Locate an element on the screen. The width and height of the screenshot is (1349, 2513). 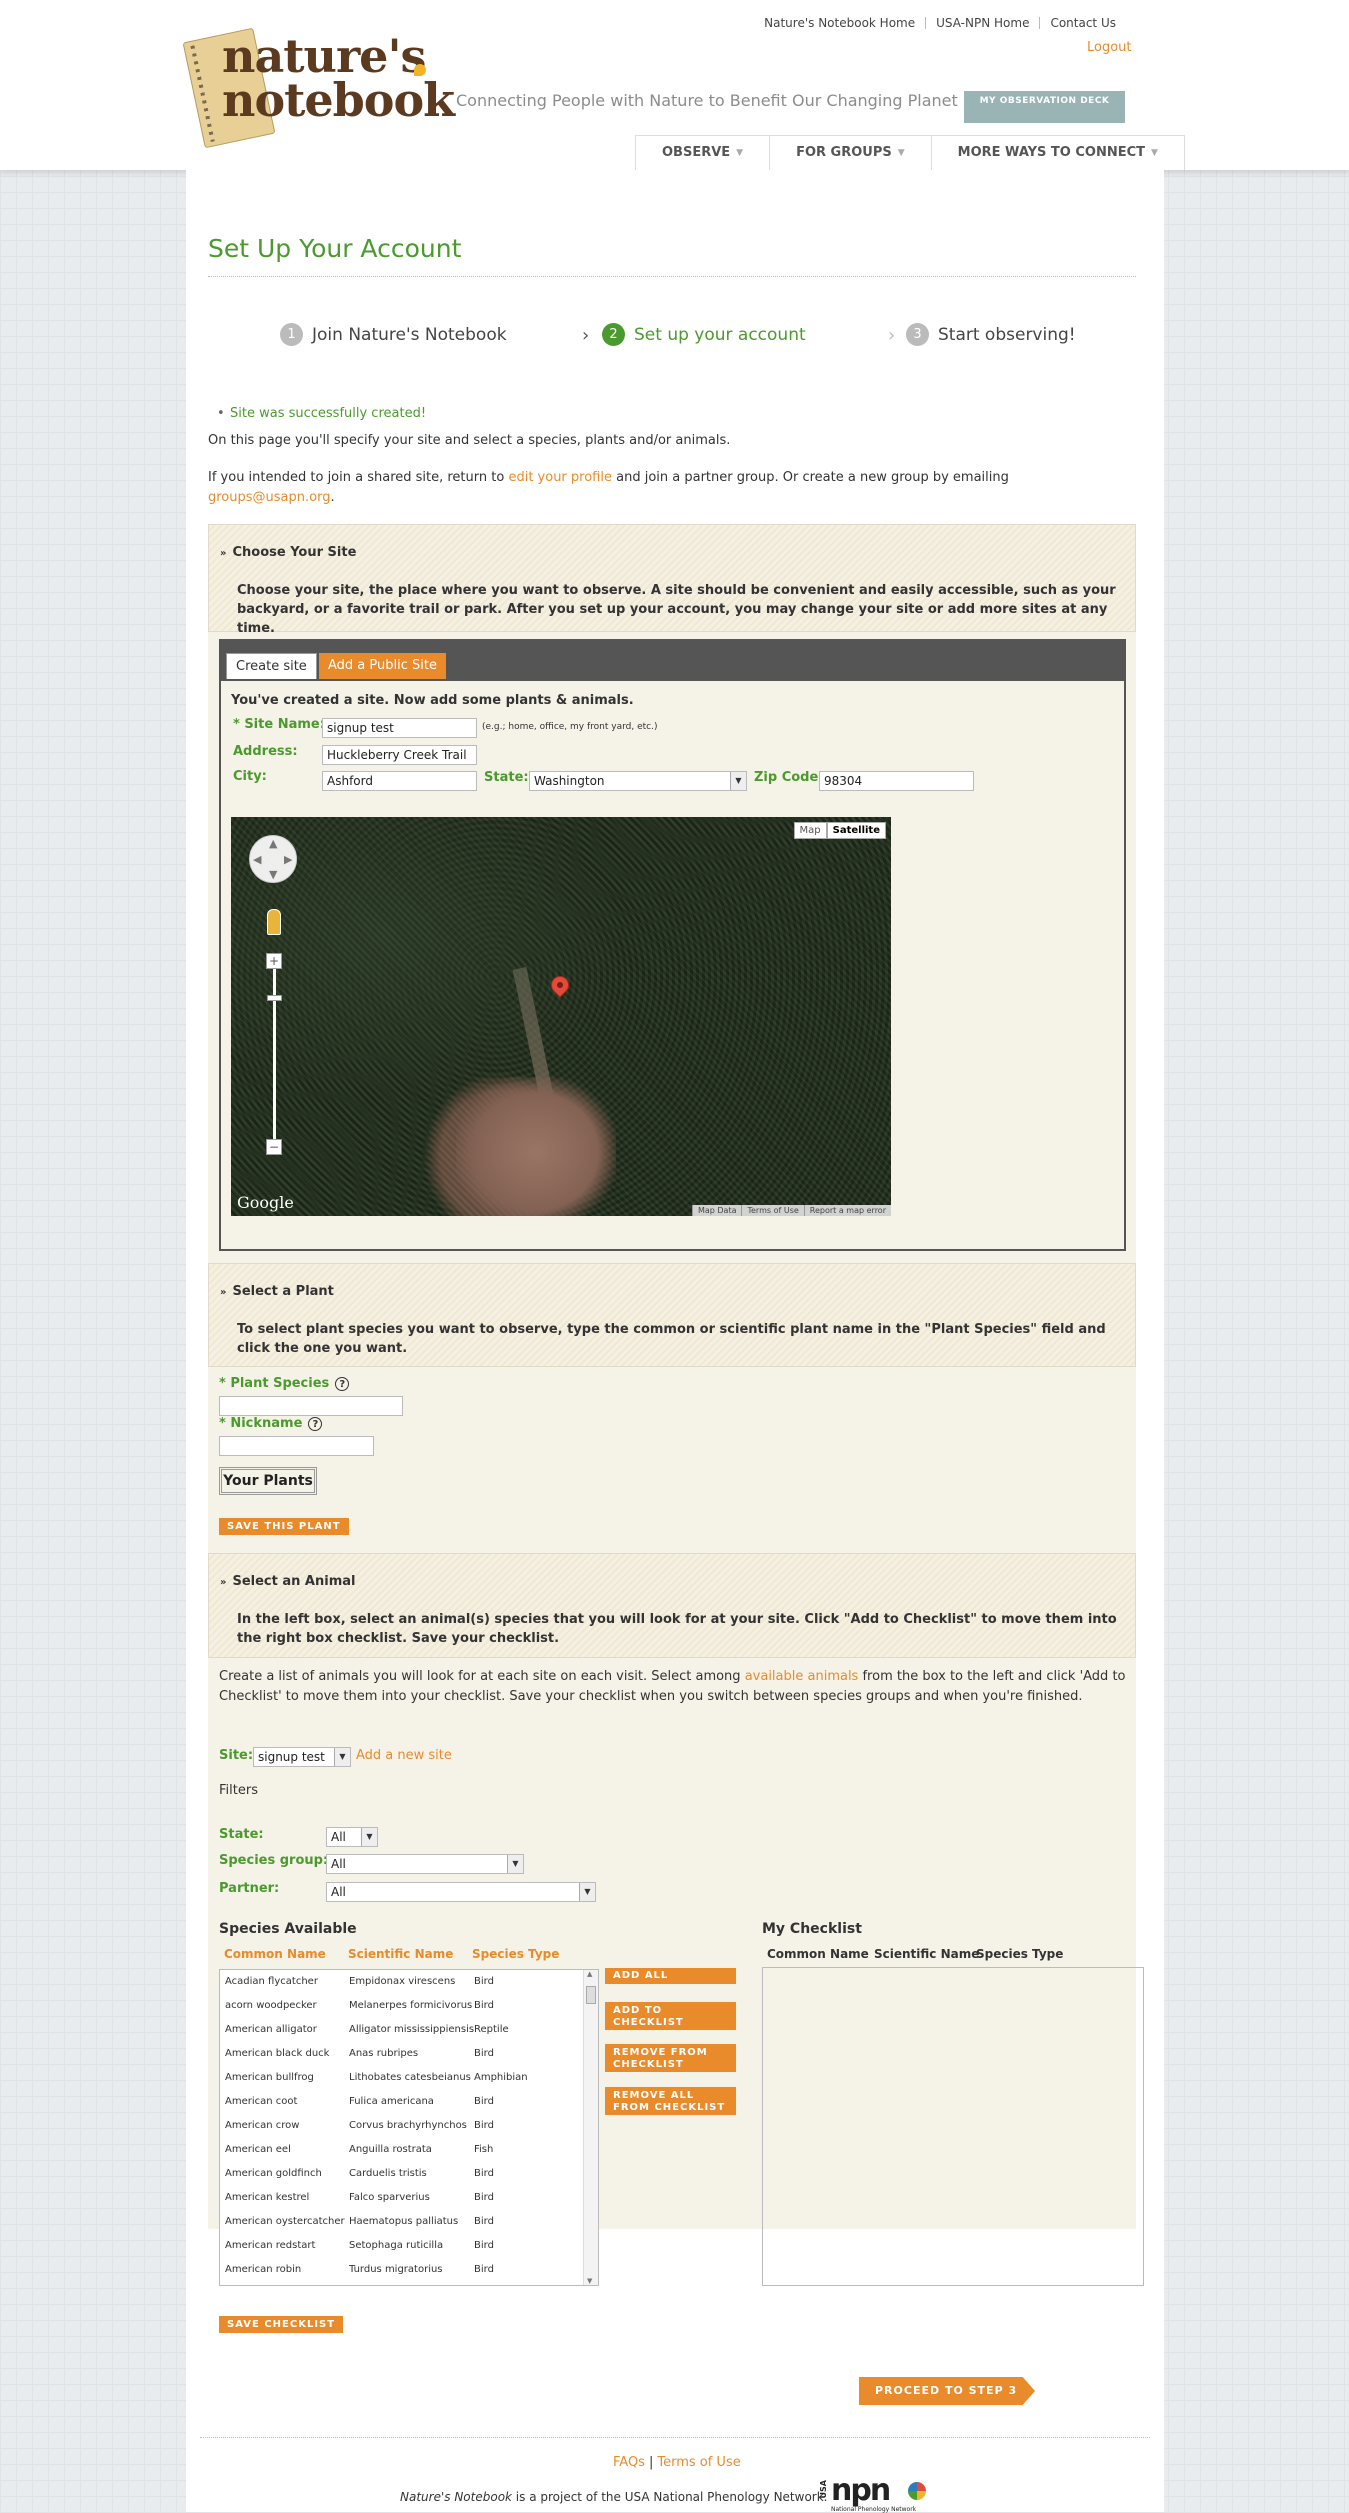
filter-partner-select: All ▼ is located at coordinates (461, 1892).